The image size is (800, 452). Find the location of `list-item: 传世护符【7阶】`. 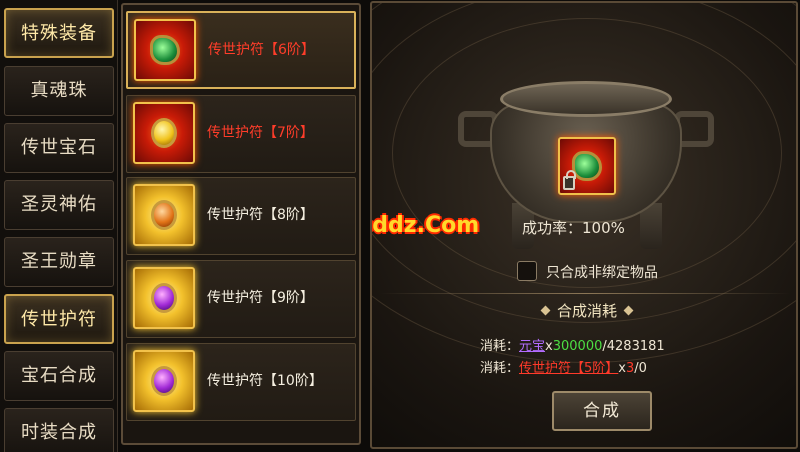

list-item: 传世护符【7阶】 is located at coordinates (241, 134).